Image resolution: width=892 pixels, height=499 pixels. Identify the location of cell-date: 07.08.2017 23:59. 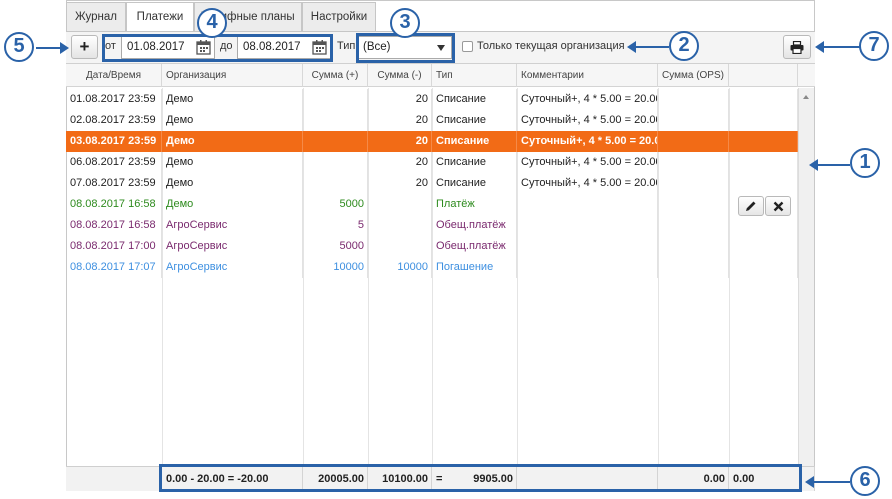
(114, 183).